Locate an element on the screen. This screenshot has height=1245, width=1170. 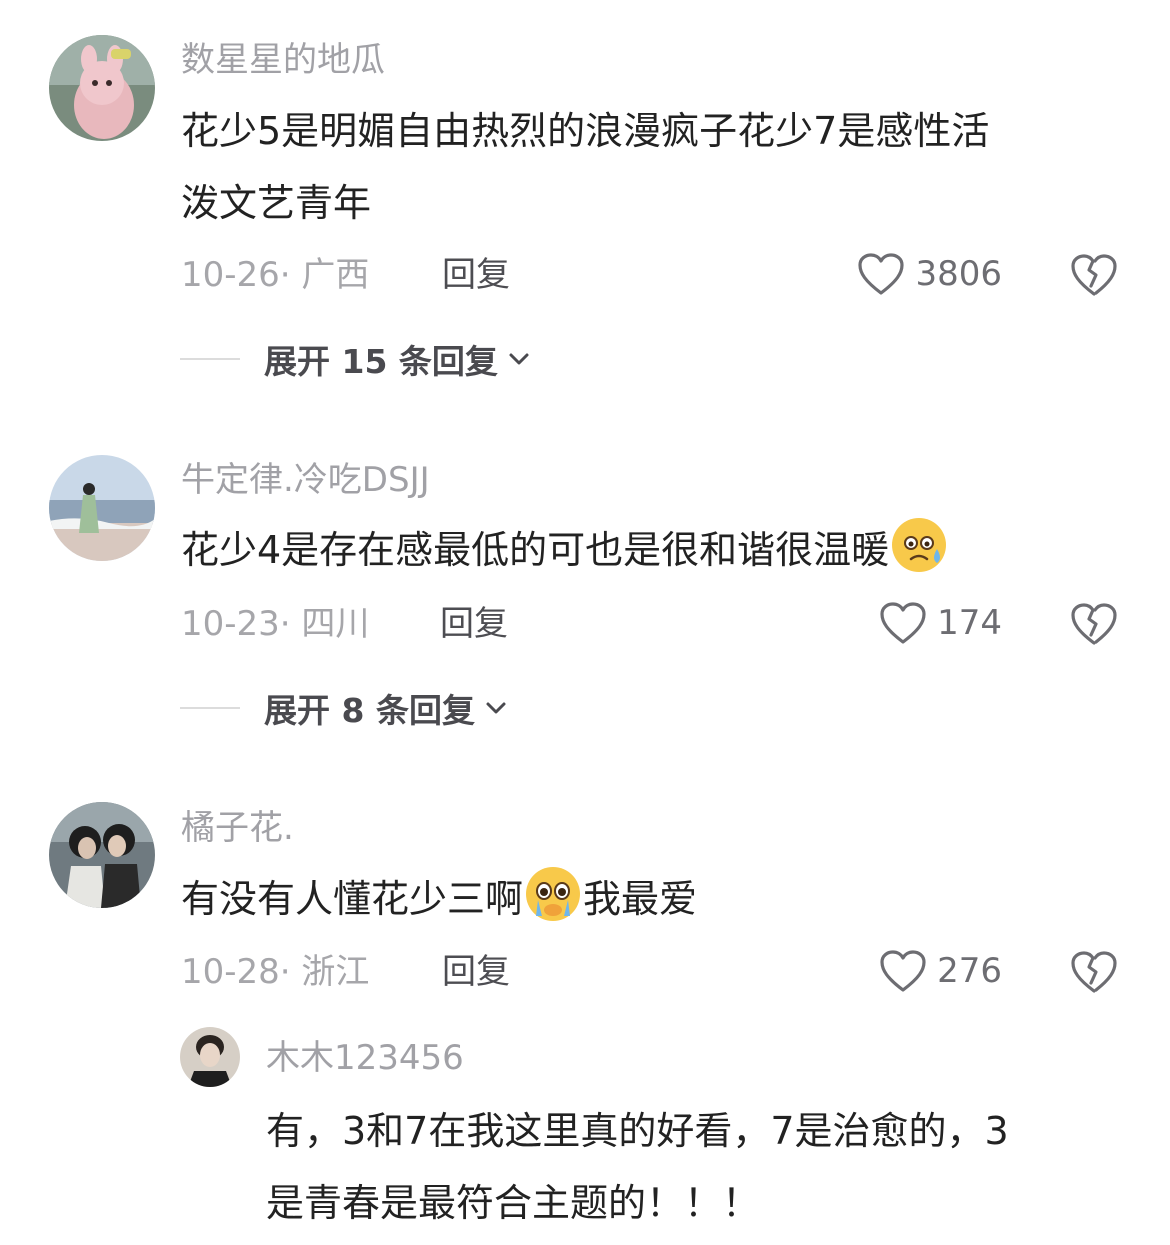
like-count: 174 is located at coordinates (969, 623).